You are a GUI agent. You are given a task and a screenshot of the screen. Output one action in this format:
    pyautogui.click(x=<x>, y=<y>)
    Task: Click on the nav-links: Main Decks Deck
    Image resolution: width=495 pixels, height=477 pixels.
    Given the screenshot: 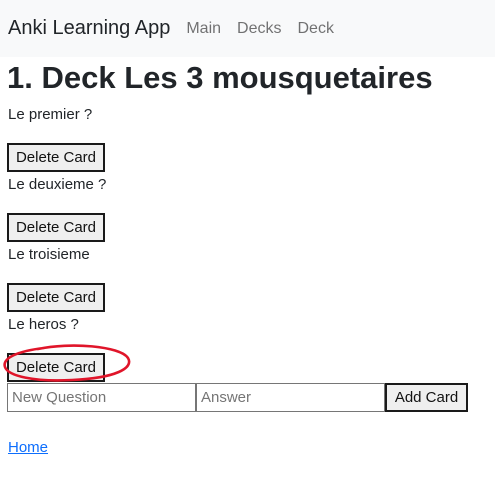 What is the action you would take?
    pyautogui.click(x=268, y=29)
    